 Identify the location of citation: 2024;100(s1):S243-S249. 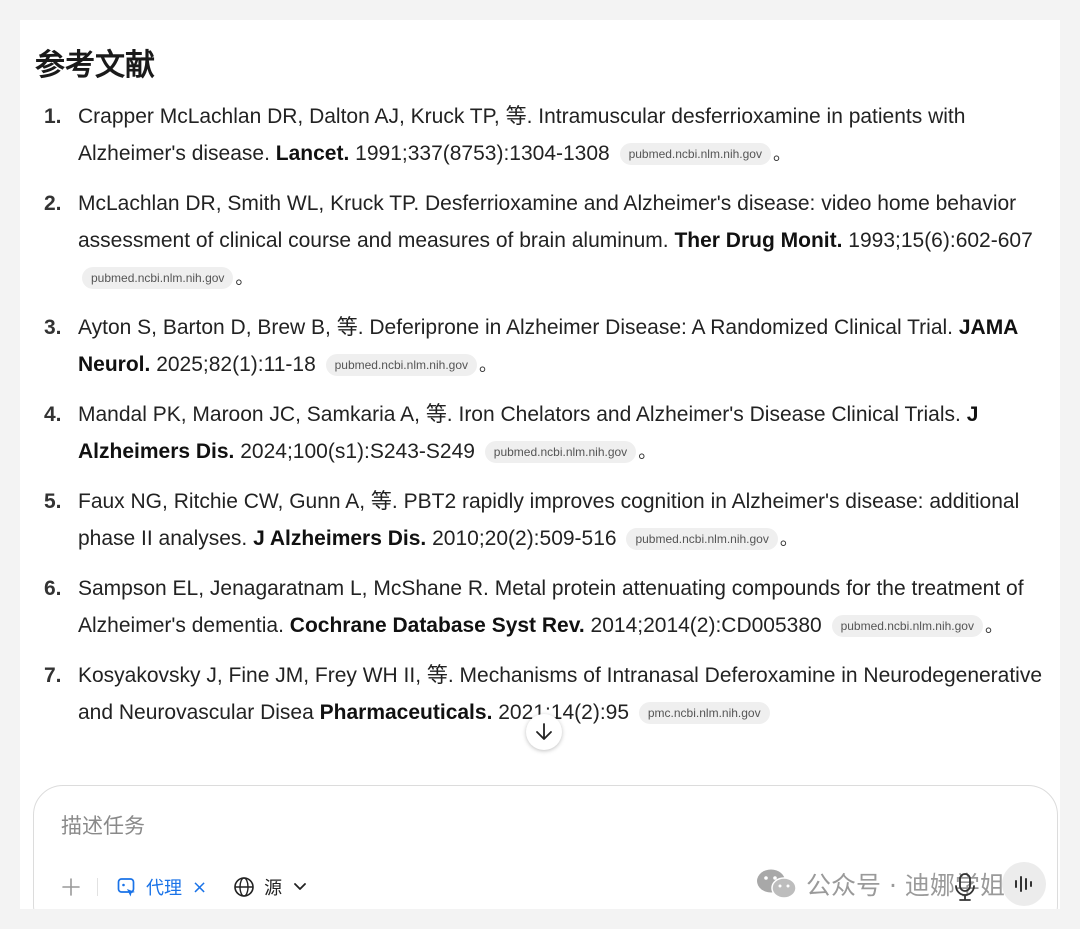
(357, 451).